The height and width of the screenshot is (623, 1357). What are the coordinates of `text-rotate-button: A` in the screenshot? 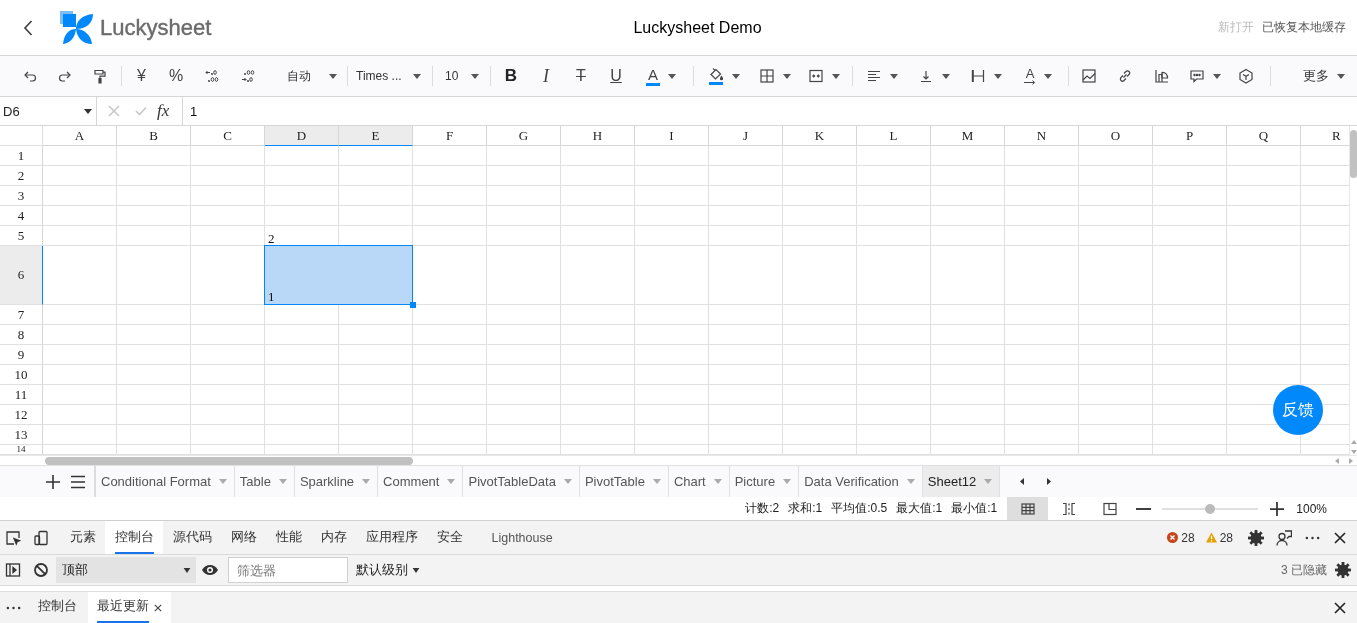 It's located at (1038, 76).